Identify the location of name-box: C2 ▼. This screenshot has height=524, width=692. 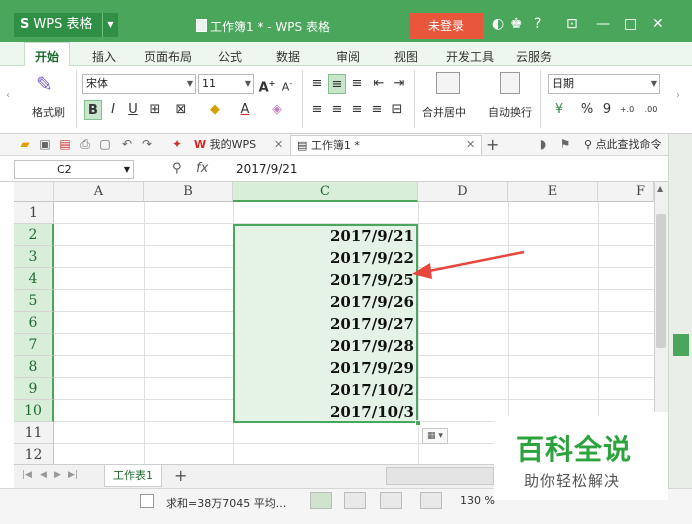
(74, 169).